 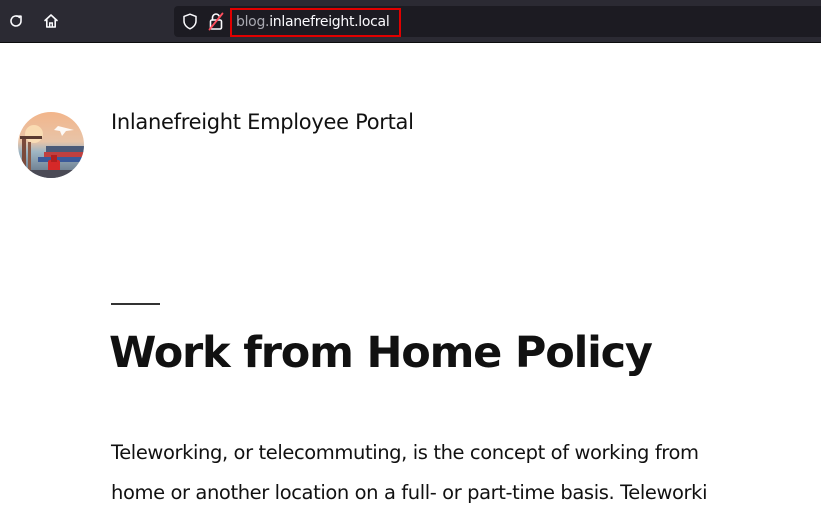 I want to click on site-title: Inlanefreight Employee Portal, so click(x=262, y=122).